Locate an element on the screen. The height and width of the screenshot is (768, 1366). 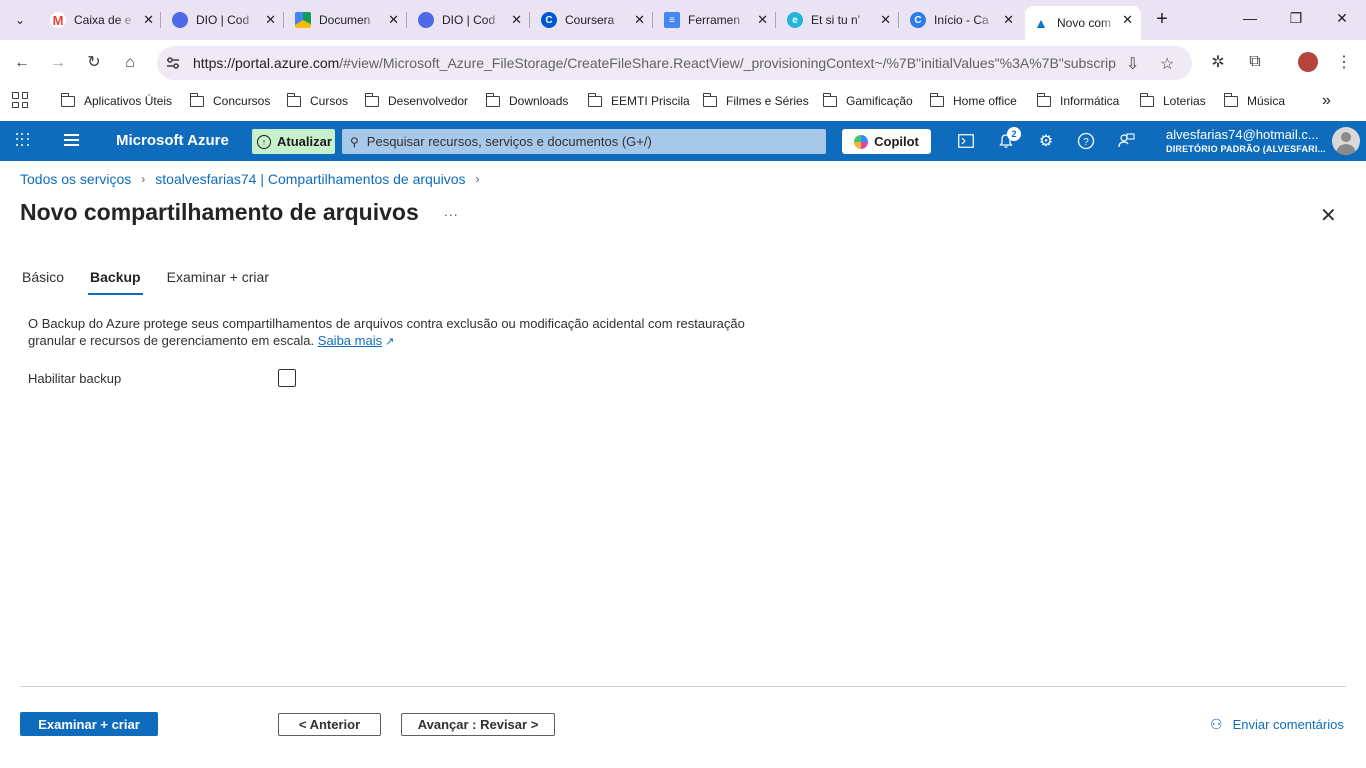
send-feedback-link: ⚇ Enviar comentários is located at coordinates (1277, 724).